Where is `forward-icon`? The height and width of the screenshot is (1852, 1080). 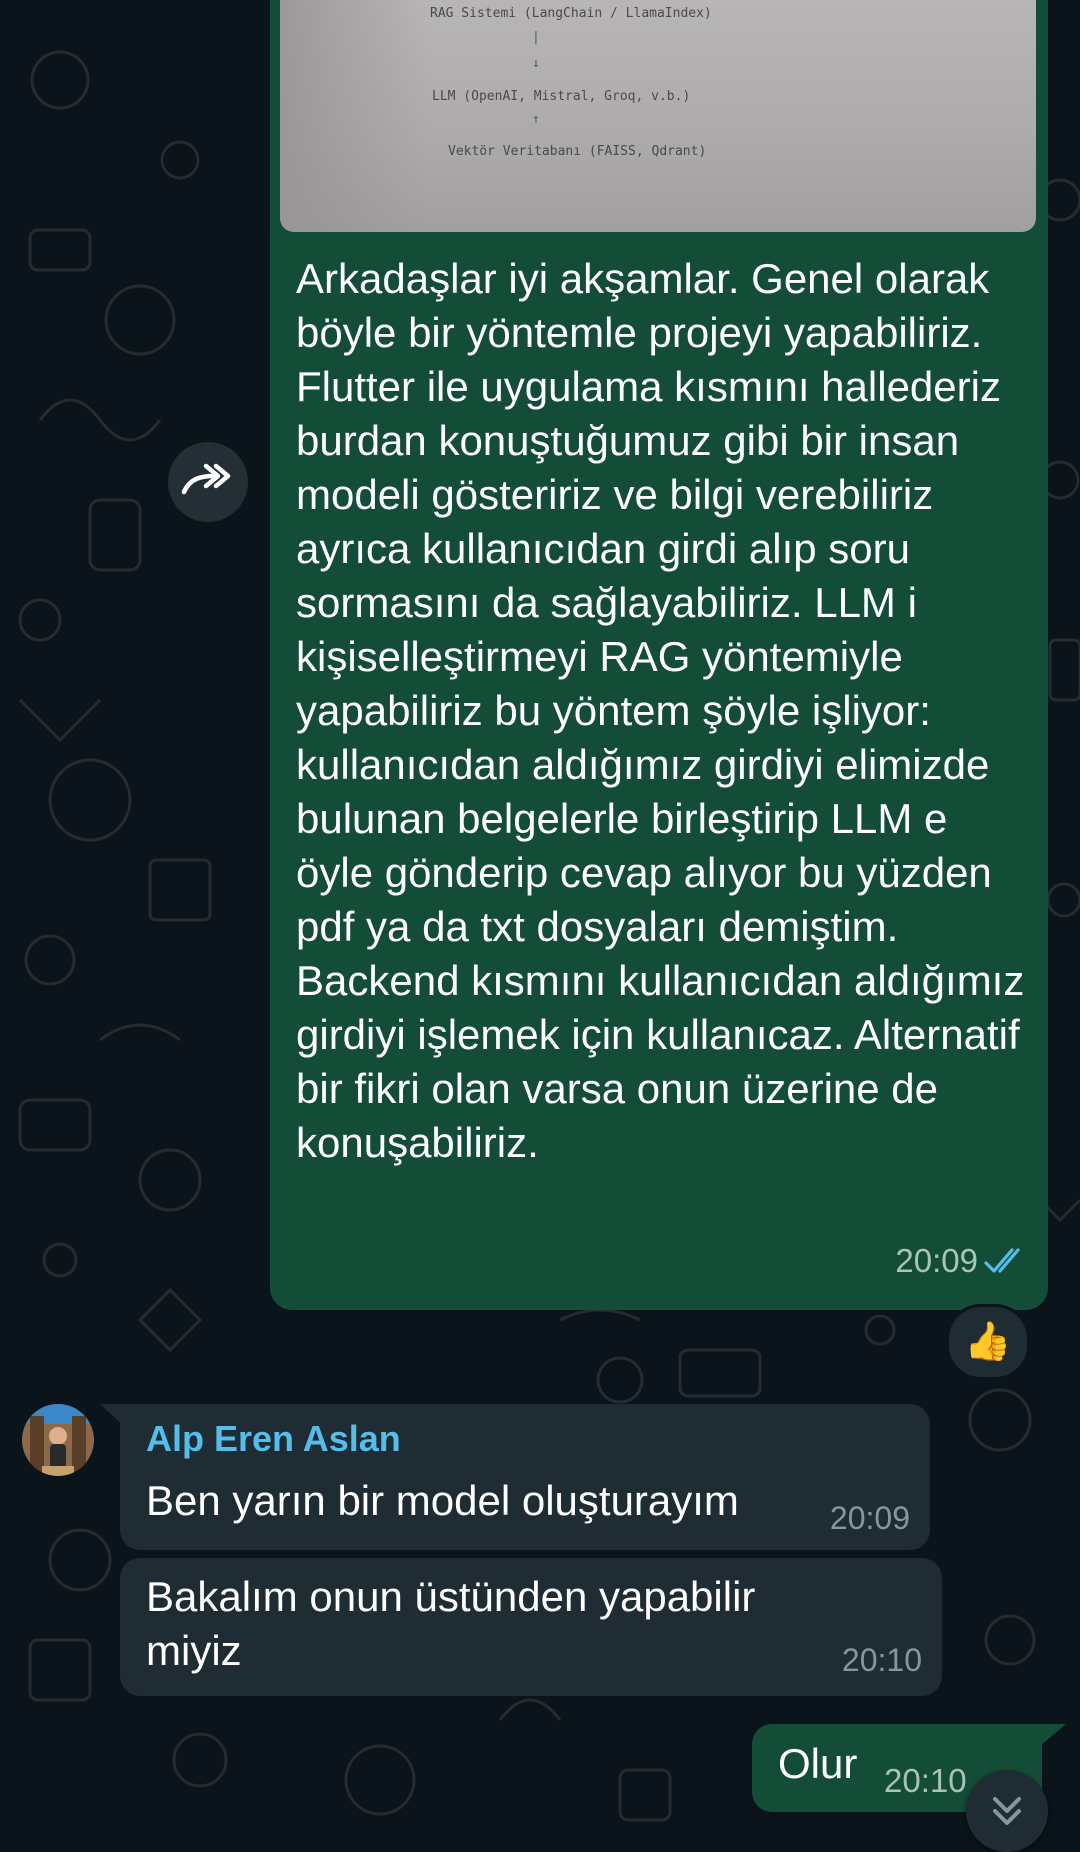 forward-icon is located at coordinates (206, 479).